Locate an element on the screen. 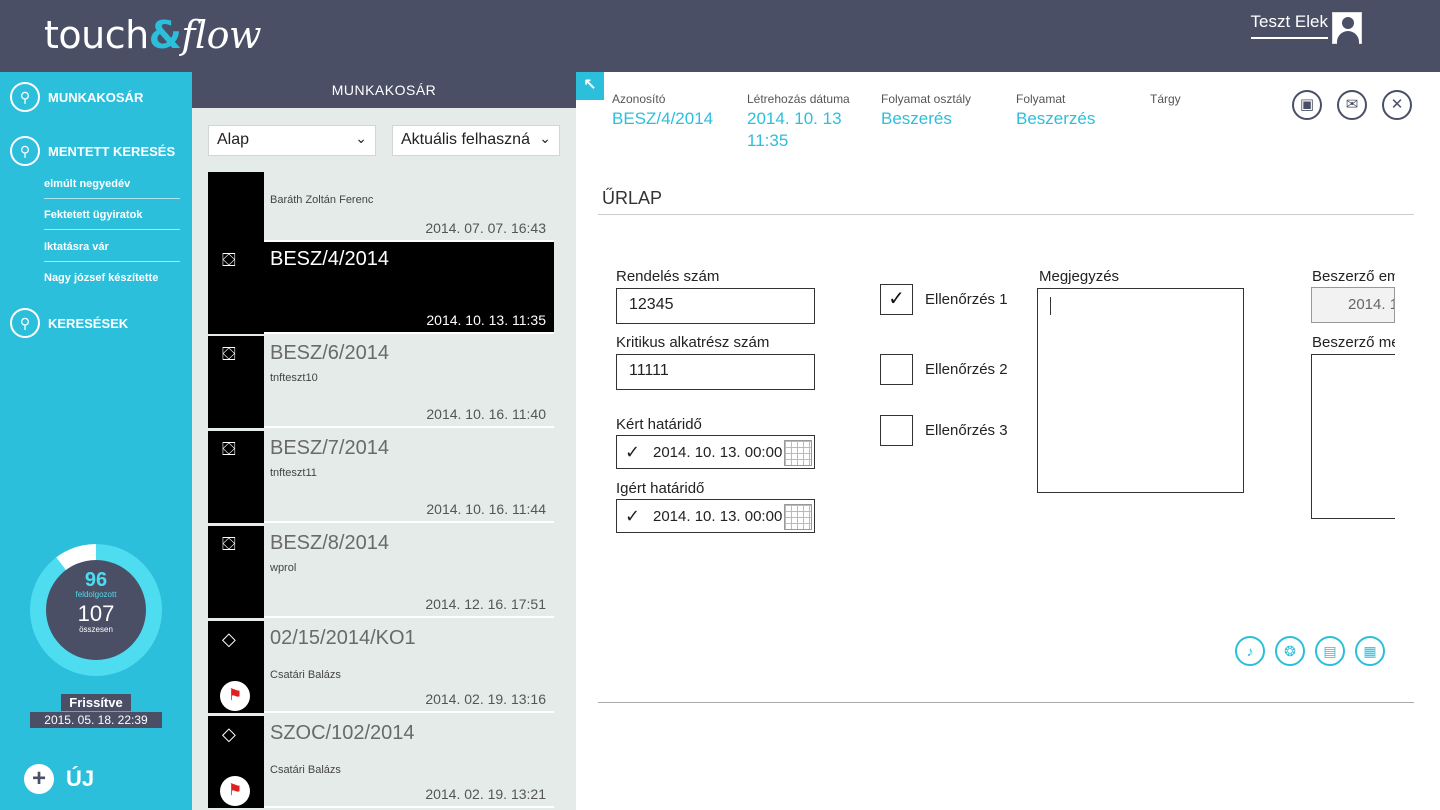 This screenshot has height=810, width=1440. item-thumbnail is located at coordinates (236, 207).